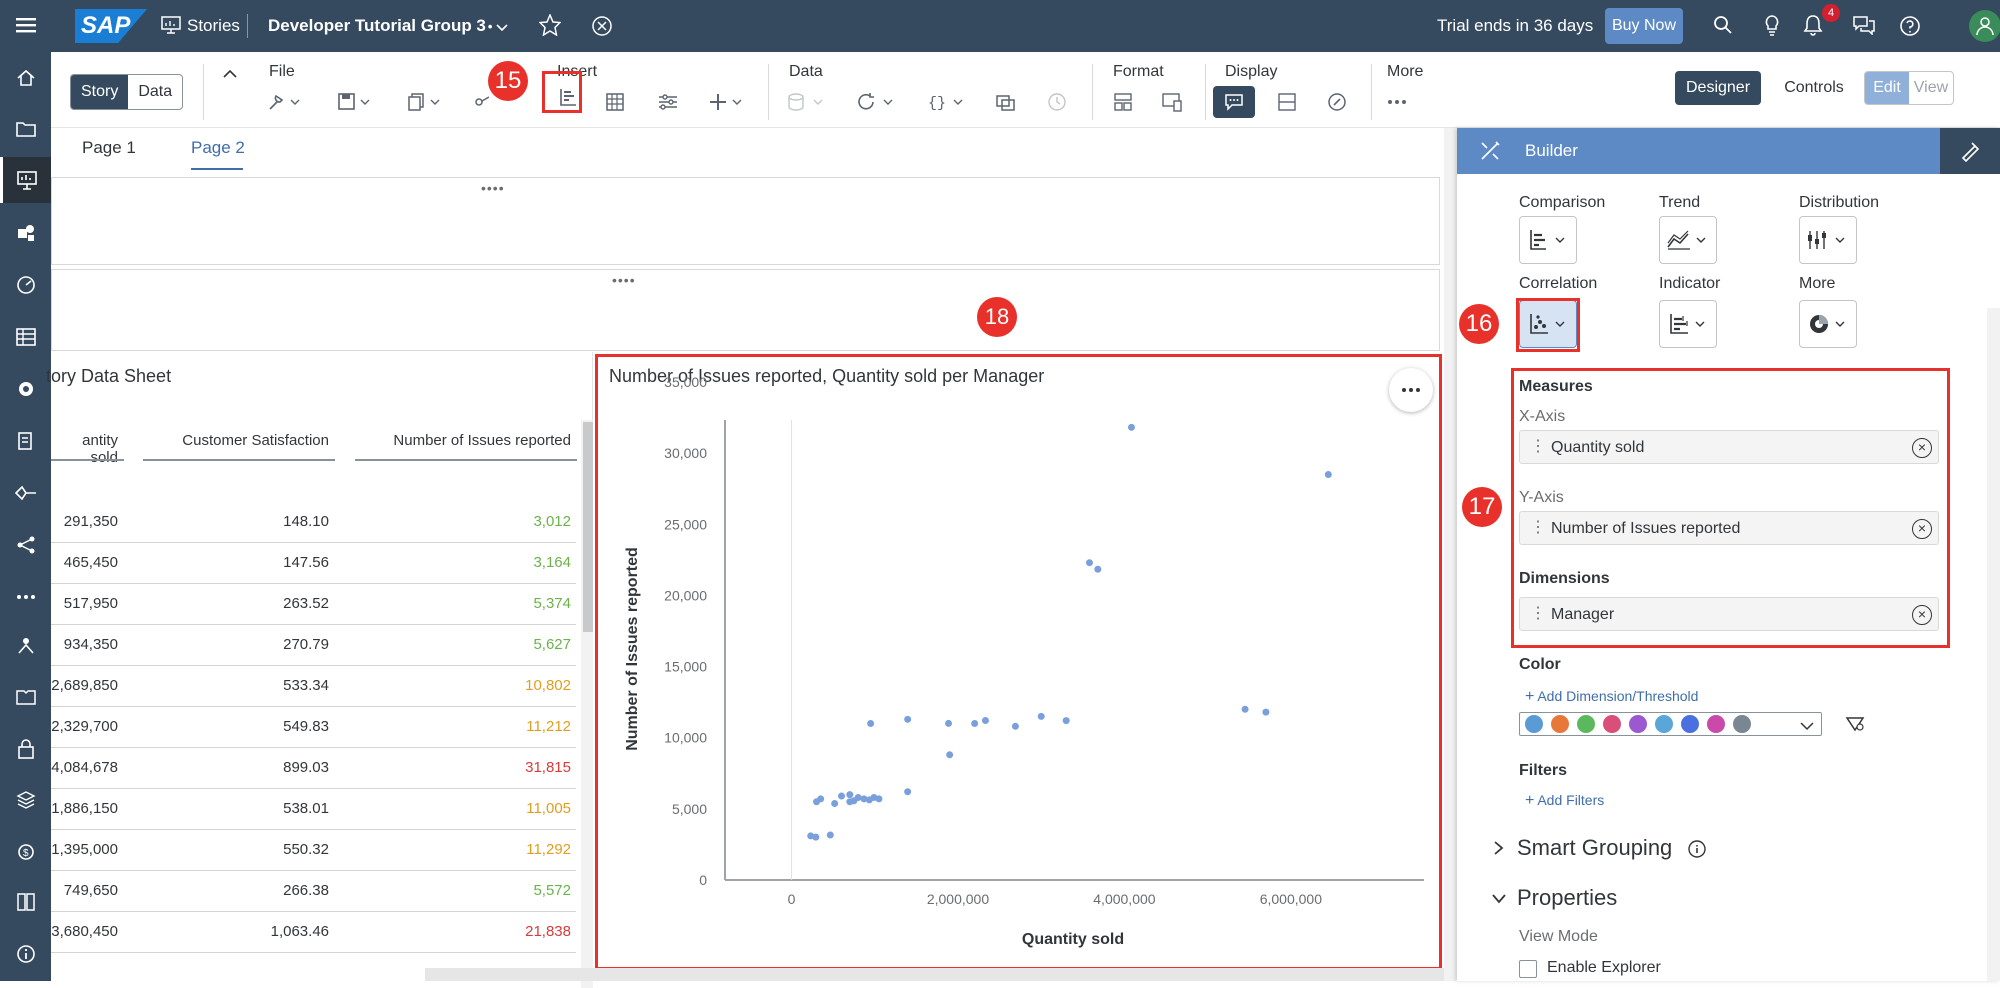 This screenshot has width=2000, height=988. I want to click on data-tab: Data, so click(155, 92).